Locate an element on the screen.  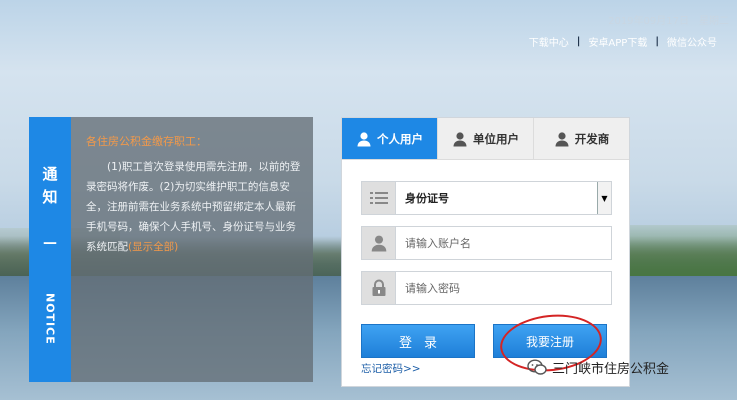
notice-tab-char: 知 is located at coordinates (50, 197).